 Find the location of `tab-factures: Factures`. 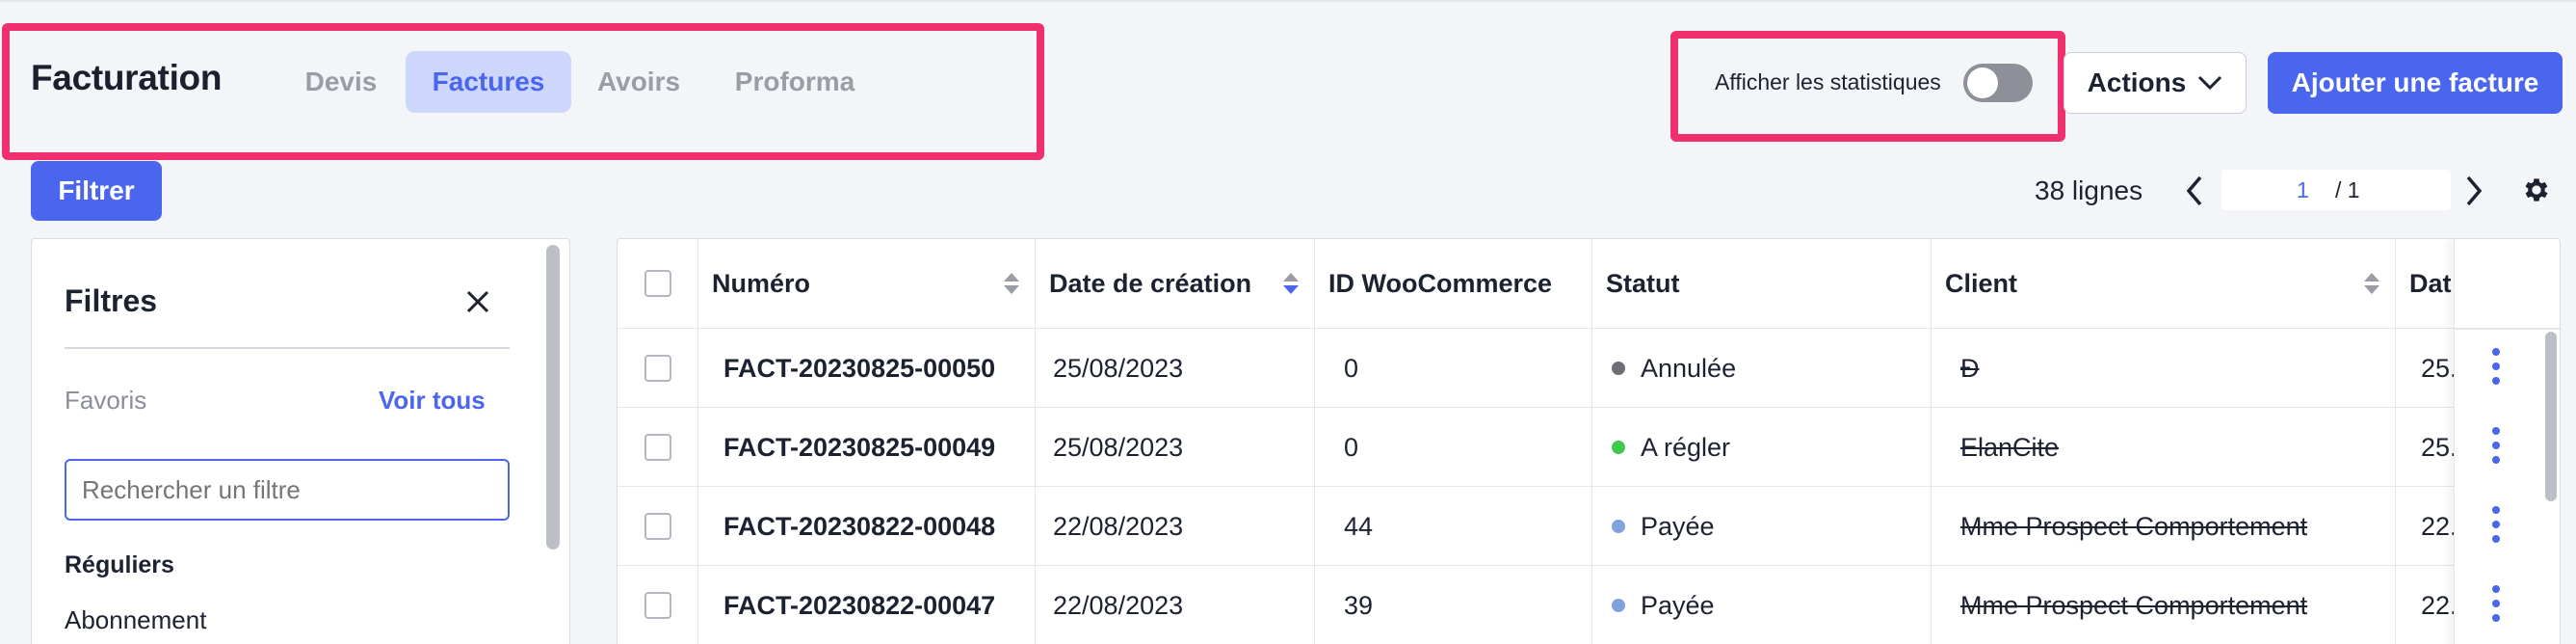

tab-factures: Factures is located at coordinates (489, 82).